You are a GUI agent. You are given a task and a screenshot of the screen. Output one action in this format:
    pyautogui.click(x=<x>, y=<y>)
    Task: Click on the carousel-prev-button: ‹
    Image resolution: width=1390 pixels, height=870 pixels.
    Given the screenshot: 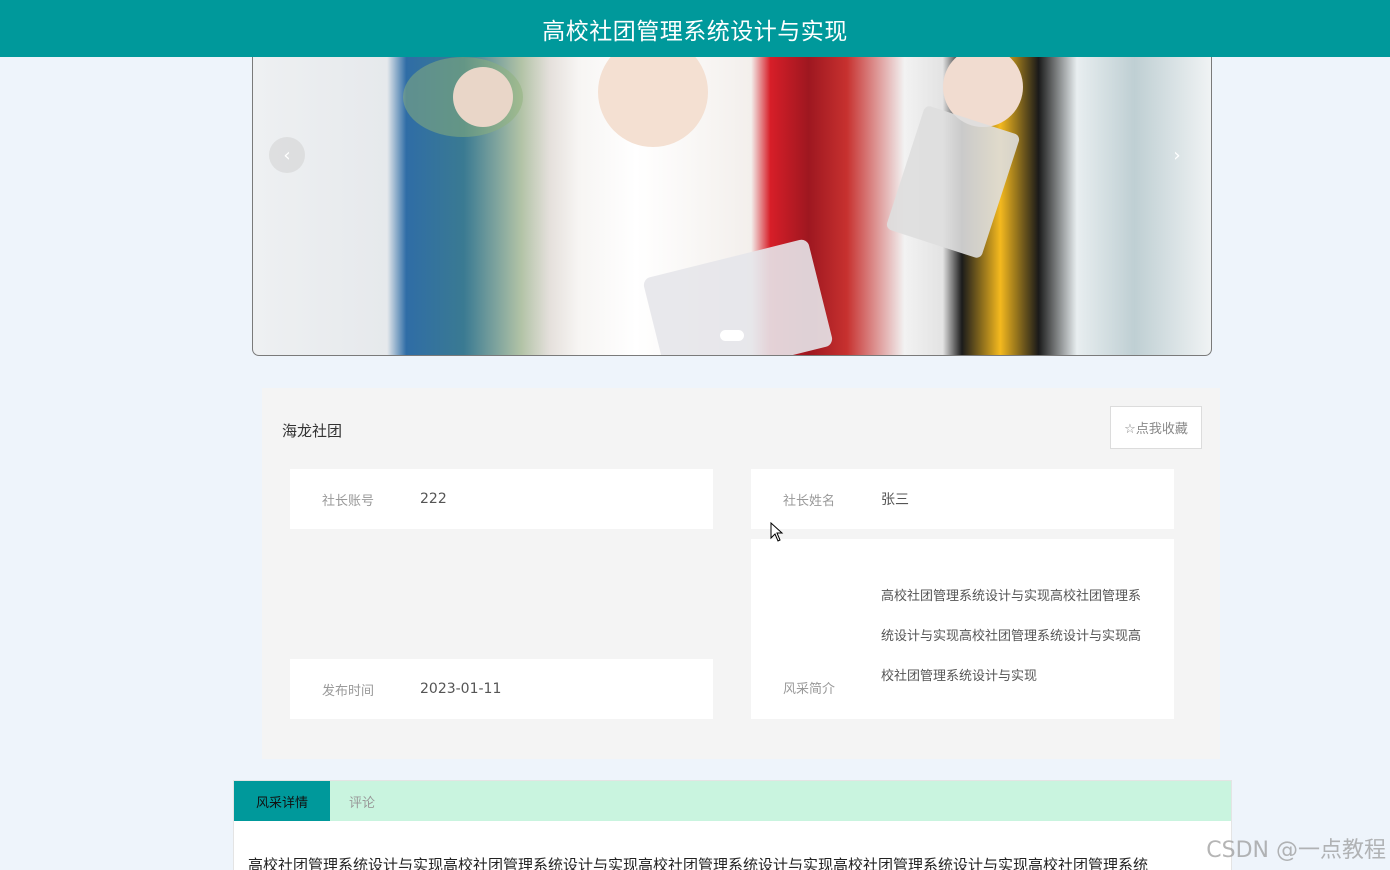 What is the action you would take?
    pyautogui.click(x=287, y=155)
    